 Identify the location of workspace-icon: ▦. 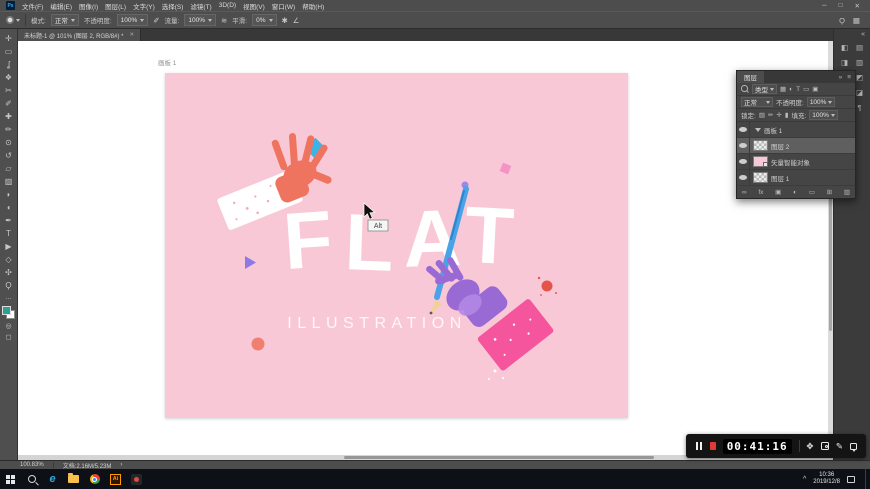
(856, 20).